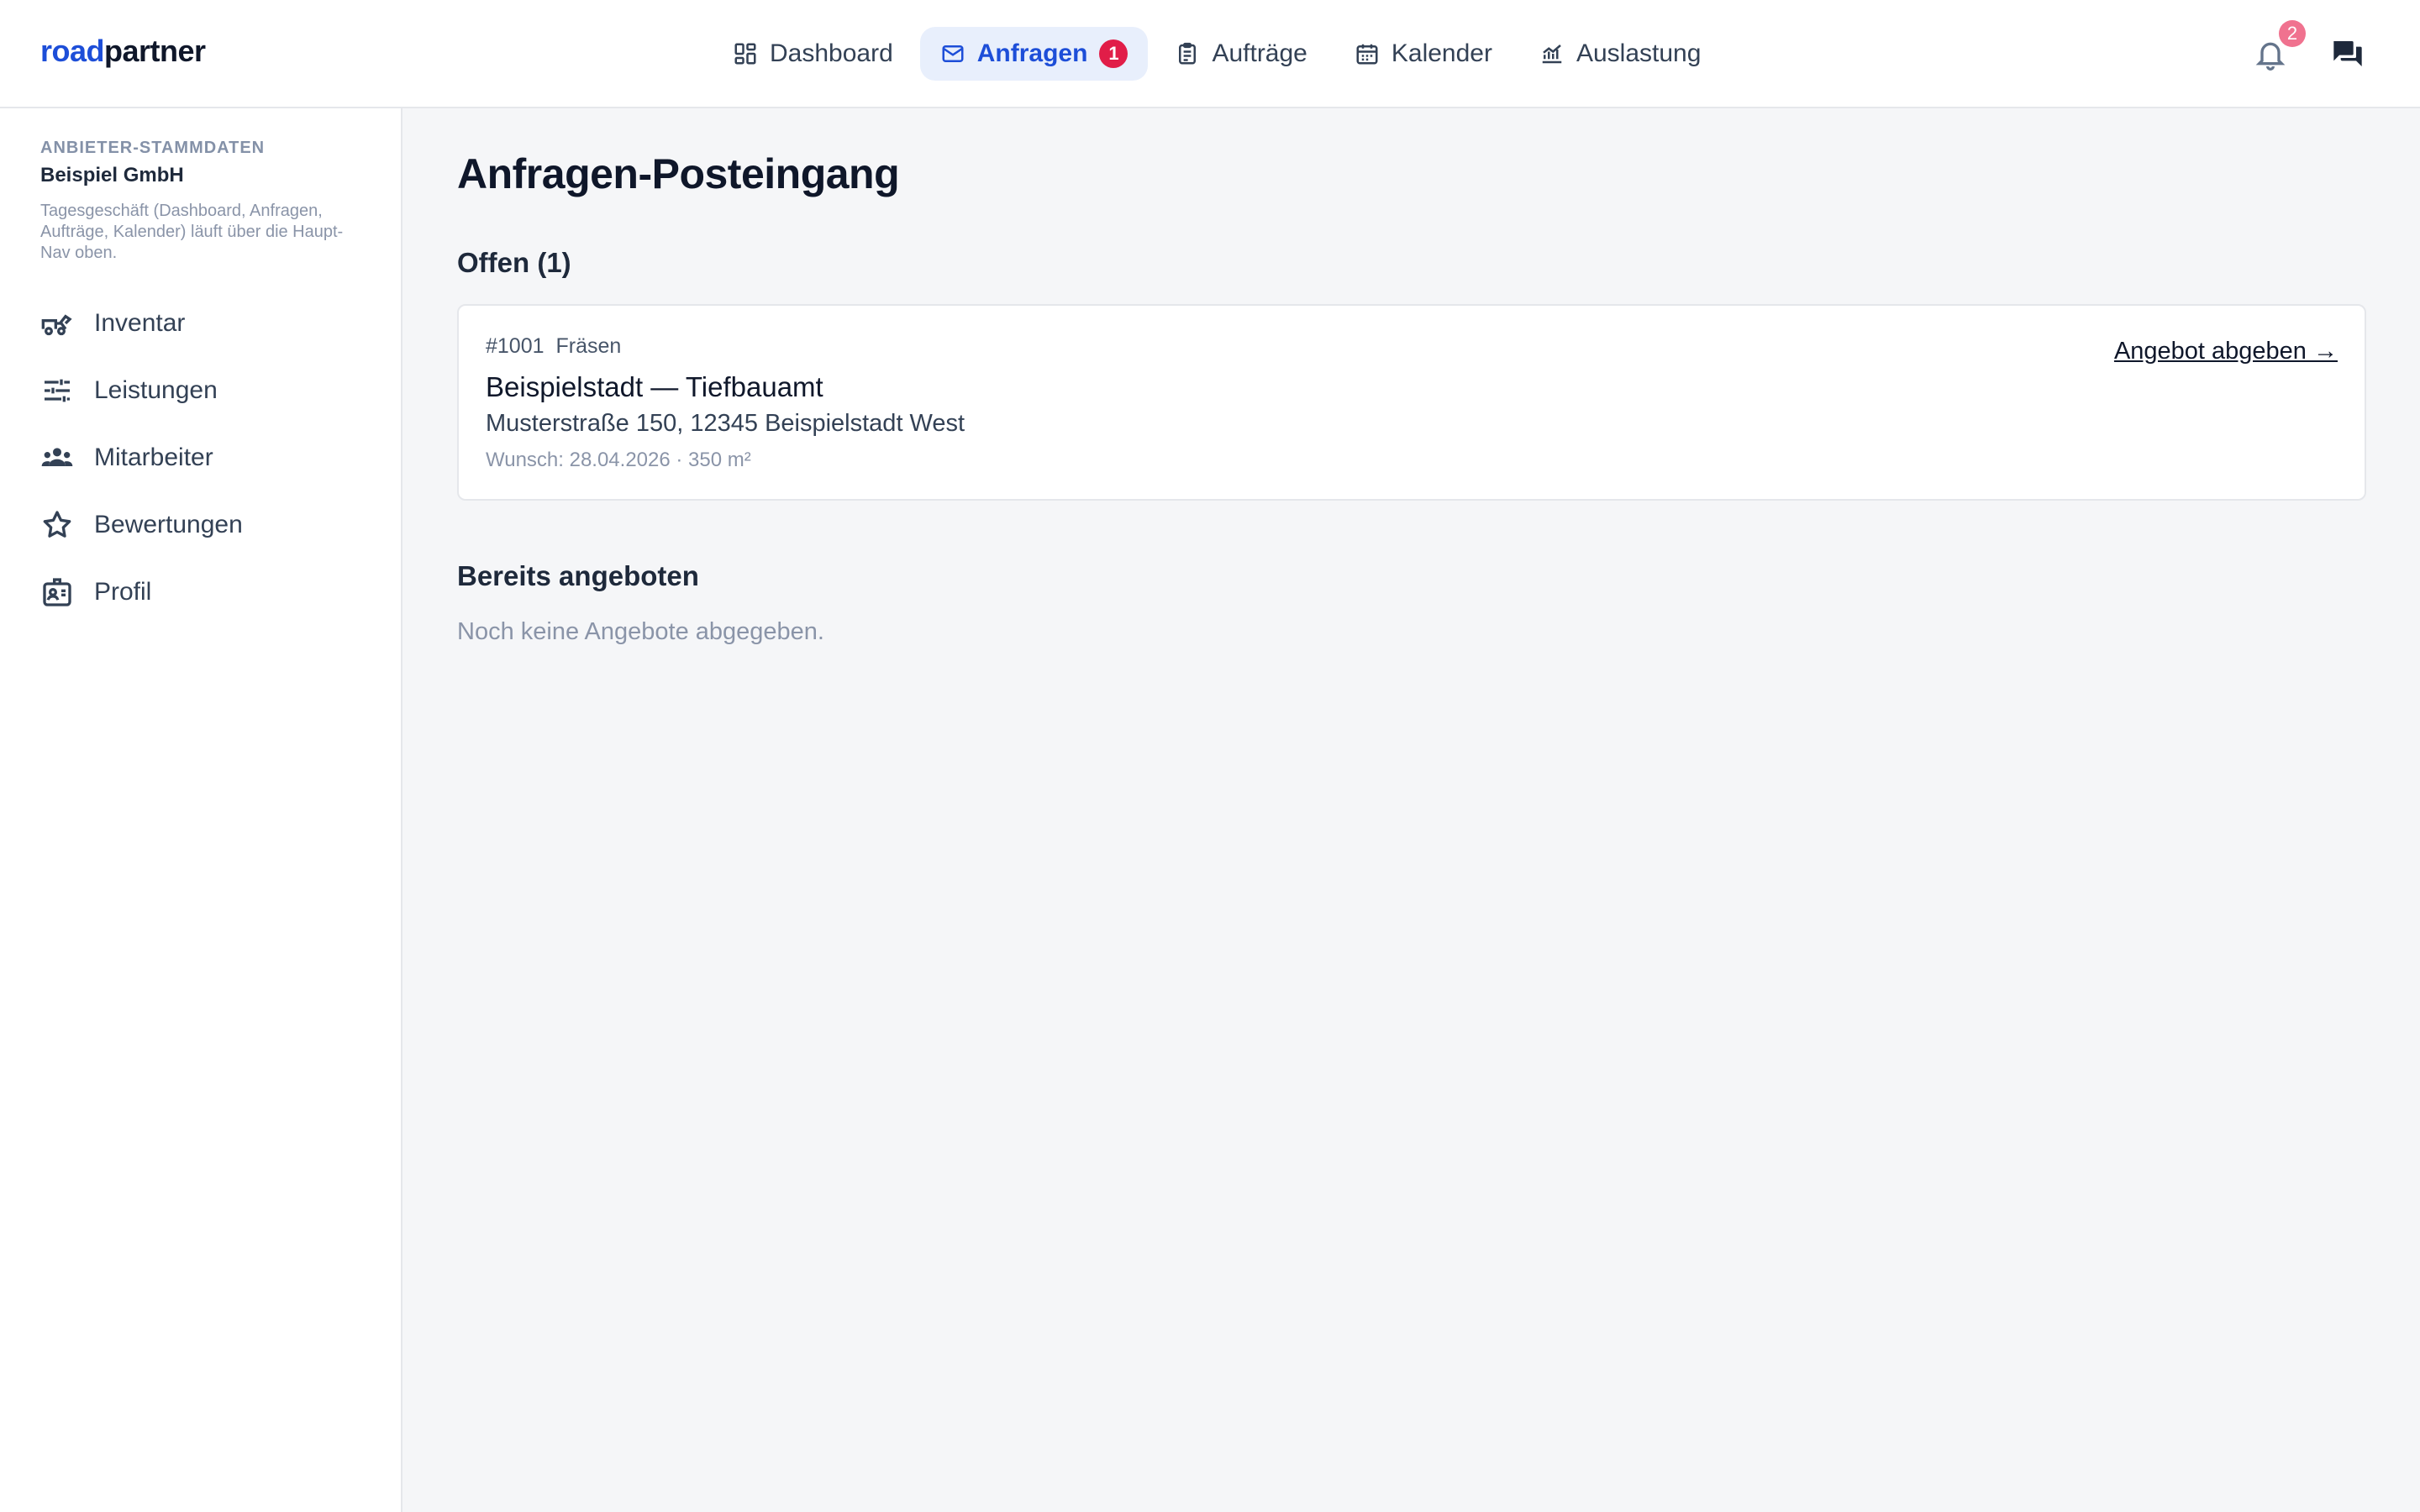  What do you see at coordinates (1113, 53) in the screenshot?
I see `anfragen-count-badge: 1` at bounding box center [1113, 53].